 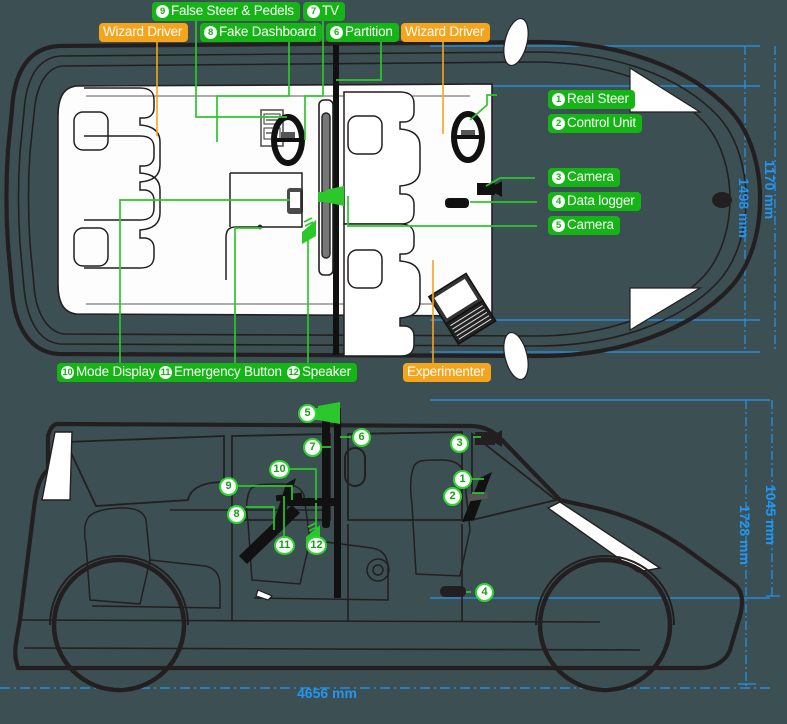 I want to click on label-text: Data logger, so click(x=601, y=200).